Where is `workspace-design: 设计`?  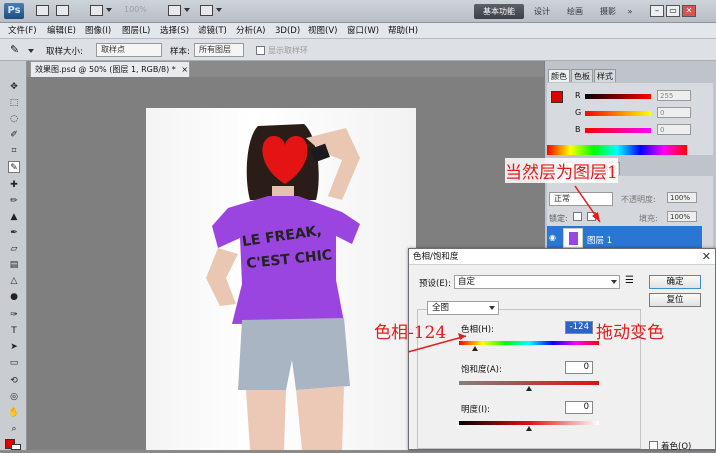 workspace-design: 设计 is located at coordinates (542, 11).